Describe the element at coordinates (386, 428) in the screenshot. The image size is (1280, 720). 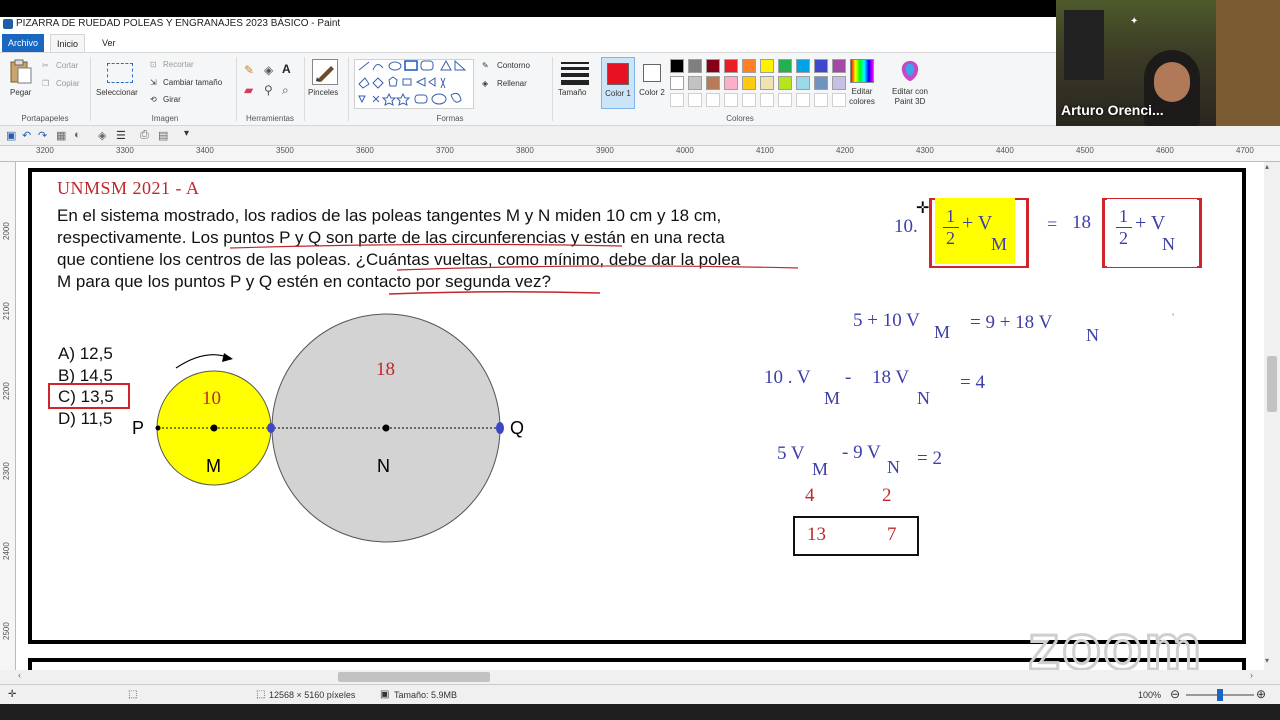
I see `center-n-dot` at that location.